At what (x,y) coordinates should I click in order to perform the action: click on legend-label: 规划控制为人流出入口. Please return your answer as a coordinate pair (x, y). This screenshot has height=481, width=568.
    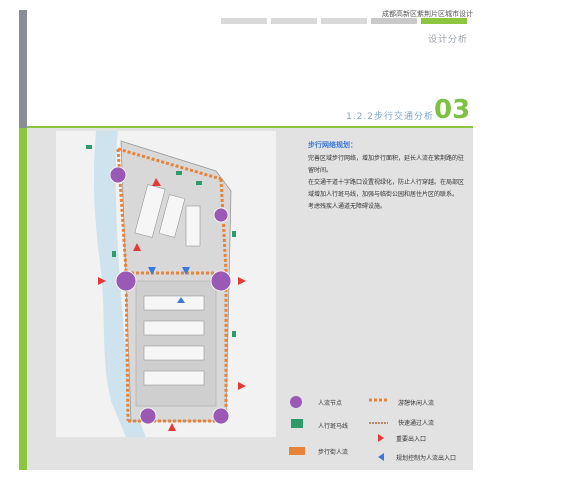
    Looking at the image, I should click on (426, 458).